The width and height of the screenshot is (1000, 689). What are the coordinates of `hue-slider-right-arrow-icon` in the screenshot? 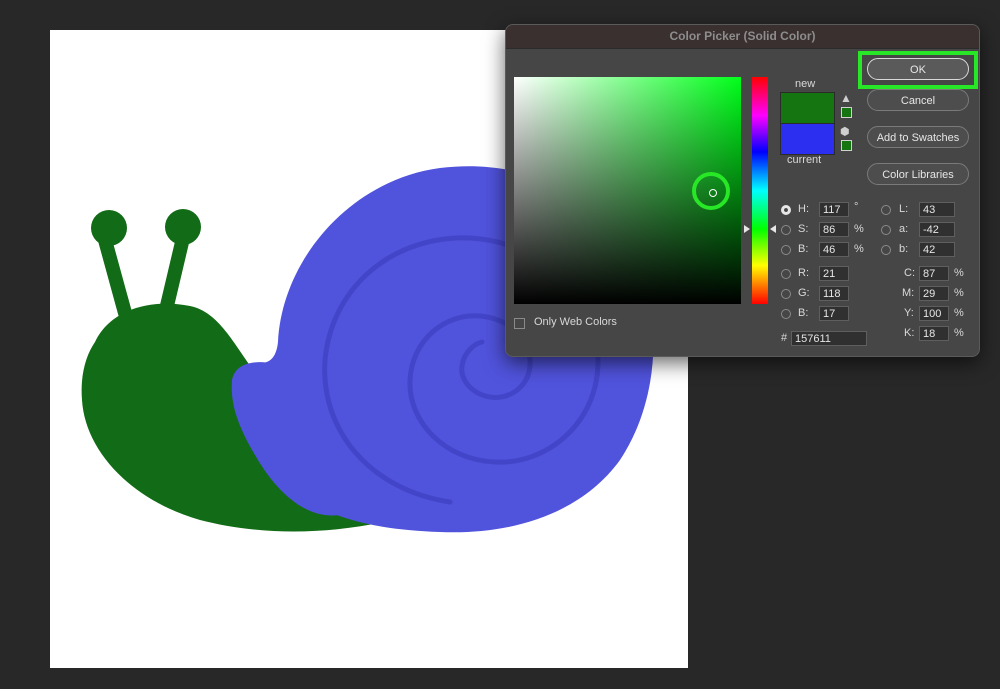 It's located at (773, 229).